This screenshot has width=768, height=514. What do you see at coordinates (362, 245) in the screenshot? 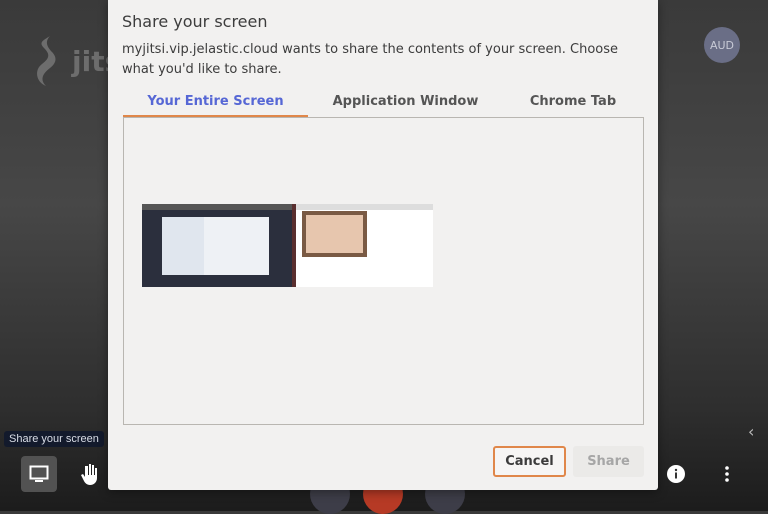
I see `monitor-2-preview` at bounding box center [362, 245].